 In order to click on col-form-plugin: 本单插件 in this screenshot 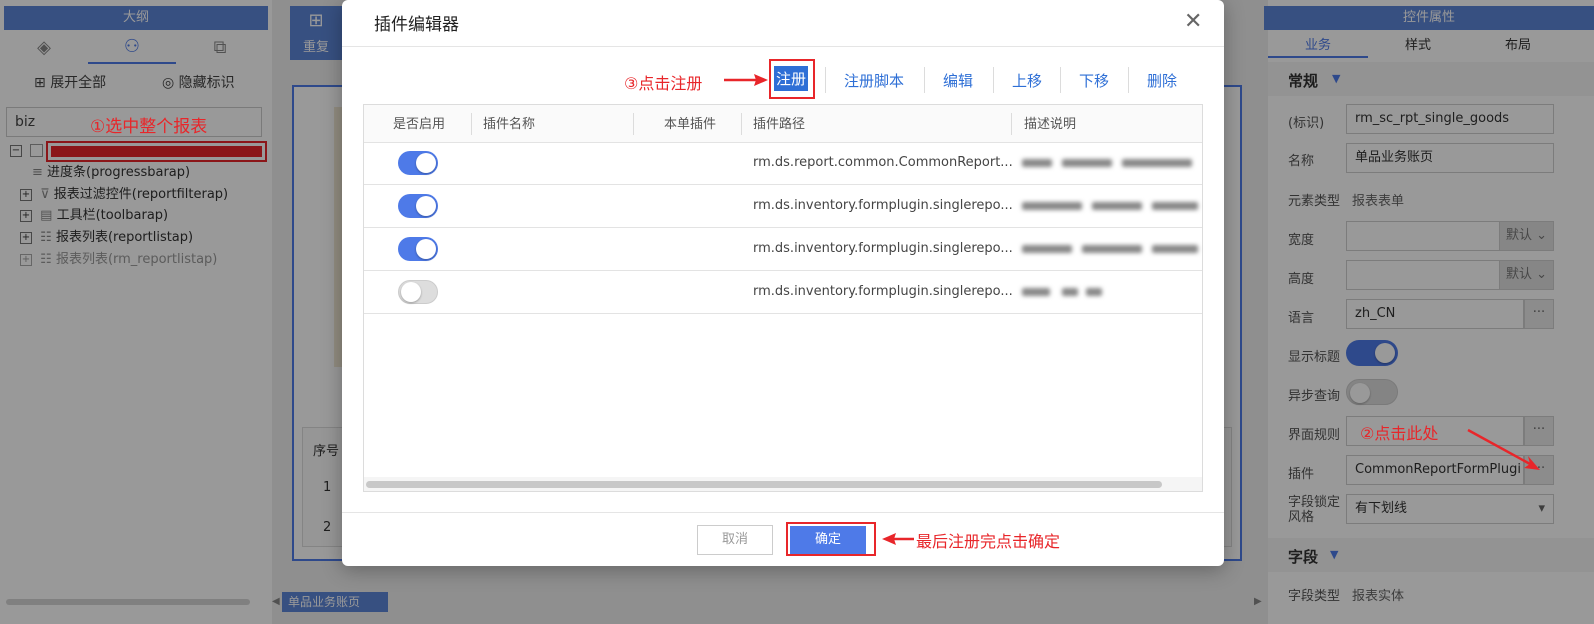, I will do `click(690, 124)`.